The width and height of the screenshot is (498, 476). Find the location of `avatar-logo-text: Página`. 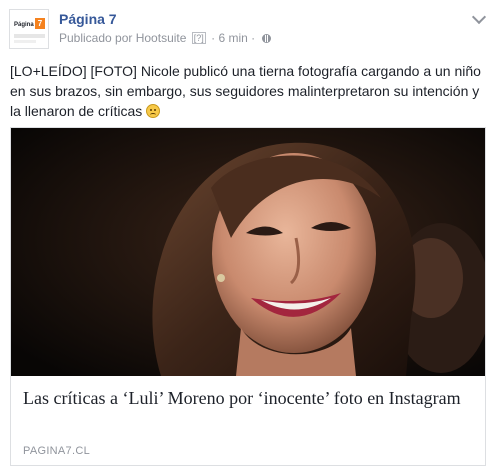

avatar-logo-text: Página is located at coordinates (24, 25).